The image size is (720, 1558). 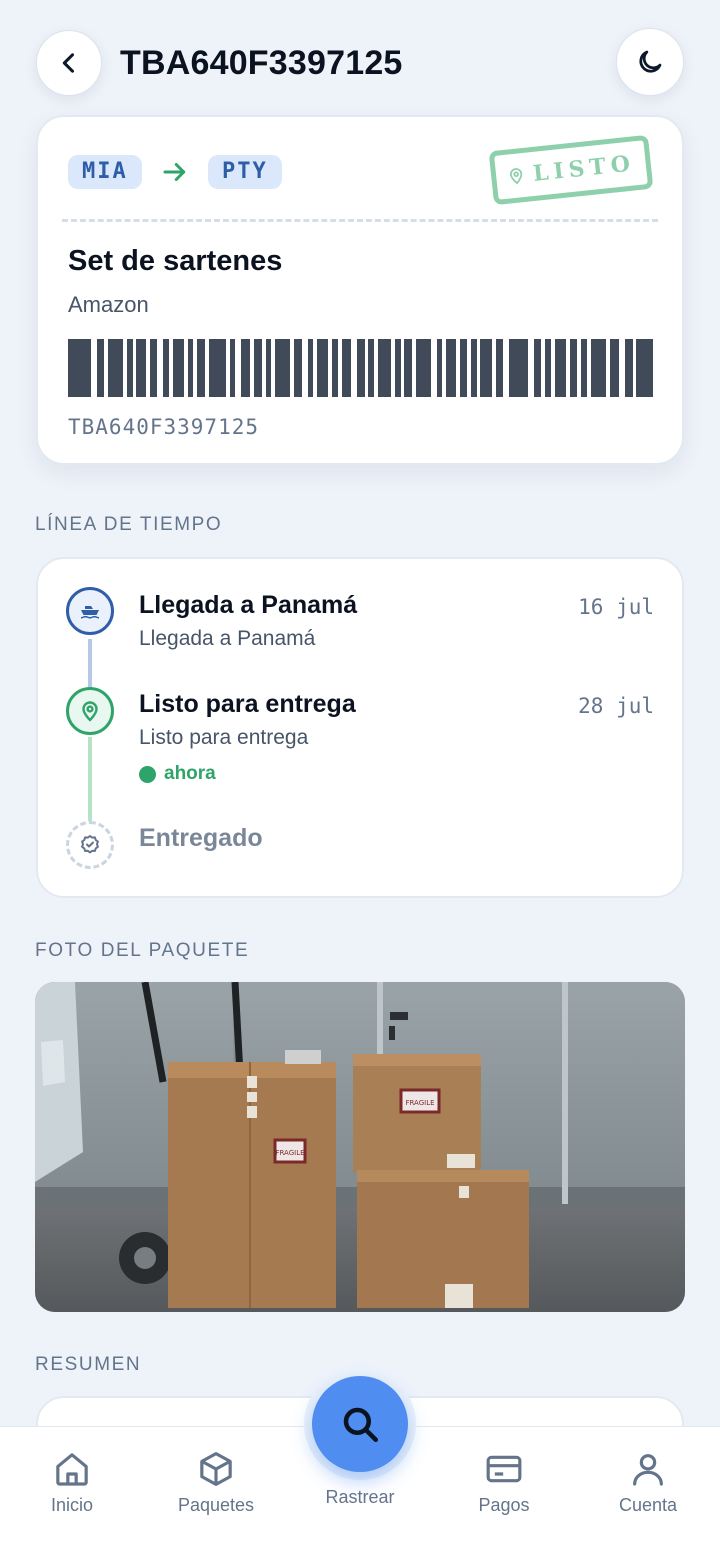 I want to click on current-status-label: ahora, so click(x=190, y=773).